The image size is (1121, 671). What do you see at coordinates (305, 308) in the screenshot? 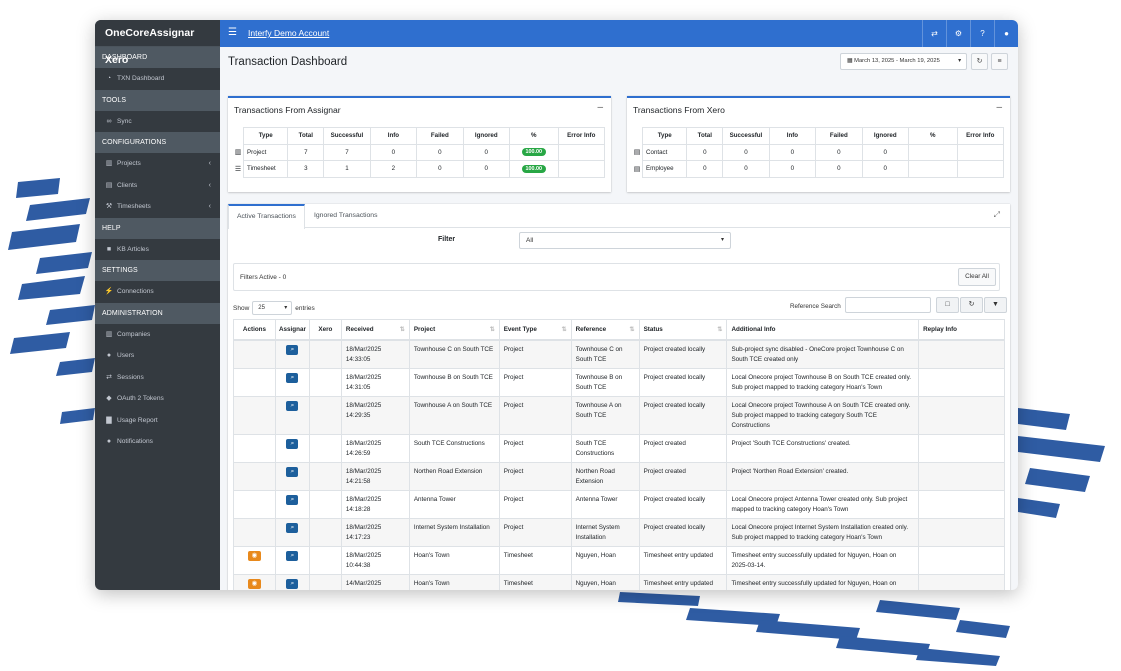
I see `entries-label: entries` at bounding box center [305, 308].